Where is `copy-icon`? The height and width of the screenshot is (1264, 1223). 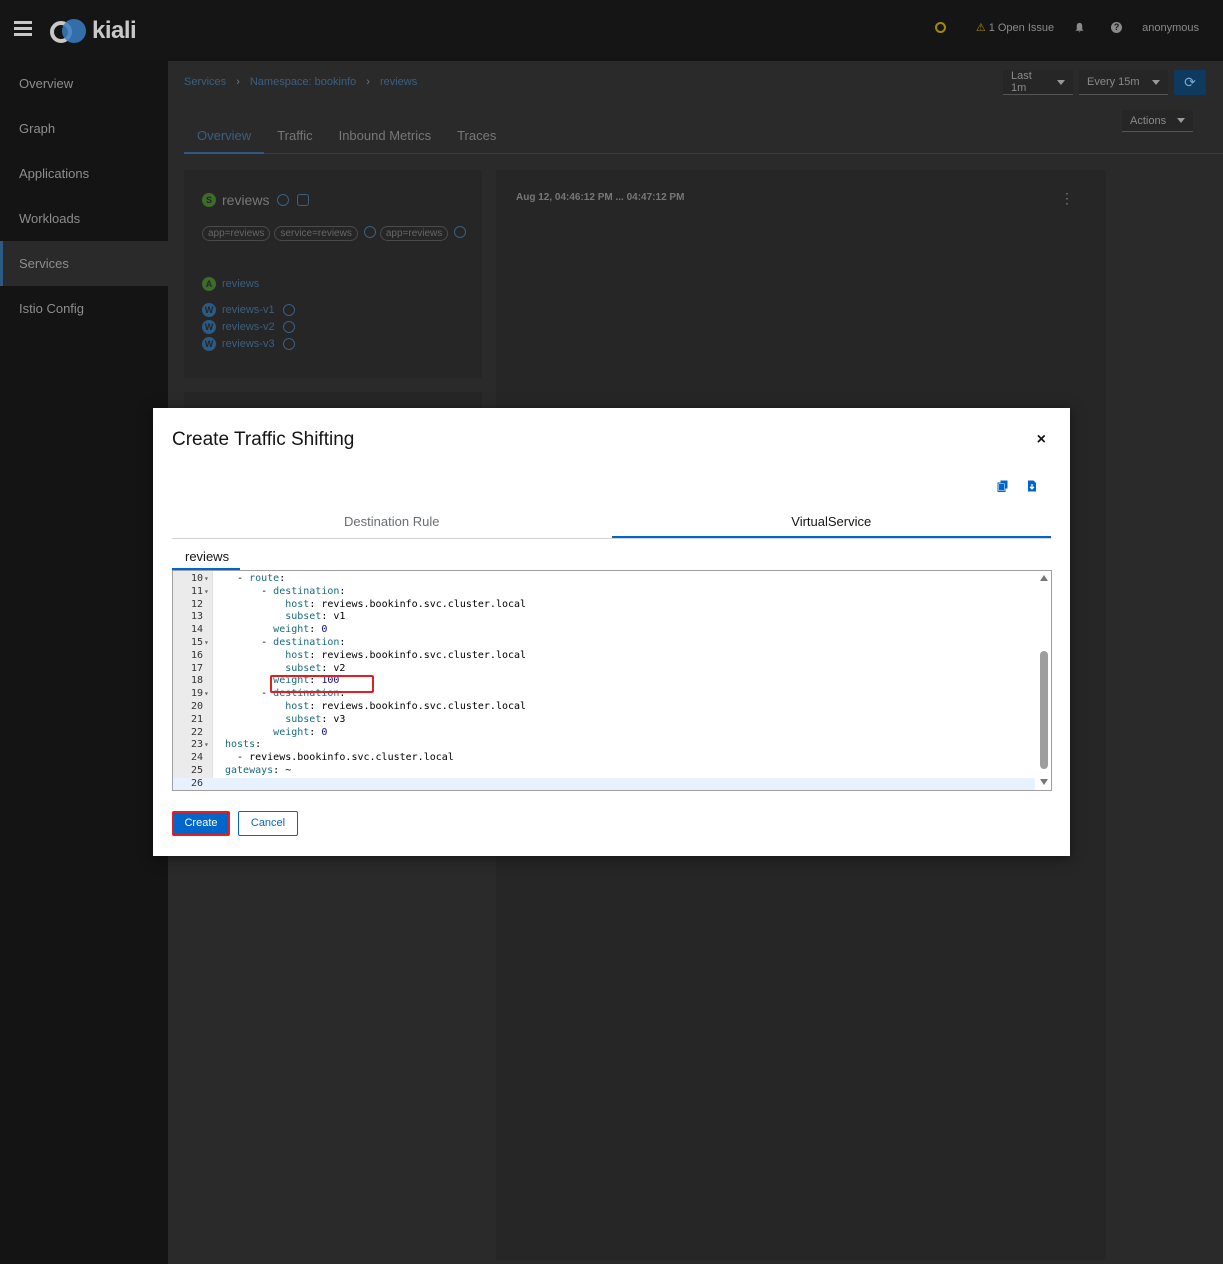
copy-icon is located at coordinates (1003, 486).